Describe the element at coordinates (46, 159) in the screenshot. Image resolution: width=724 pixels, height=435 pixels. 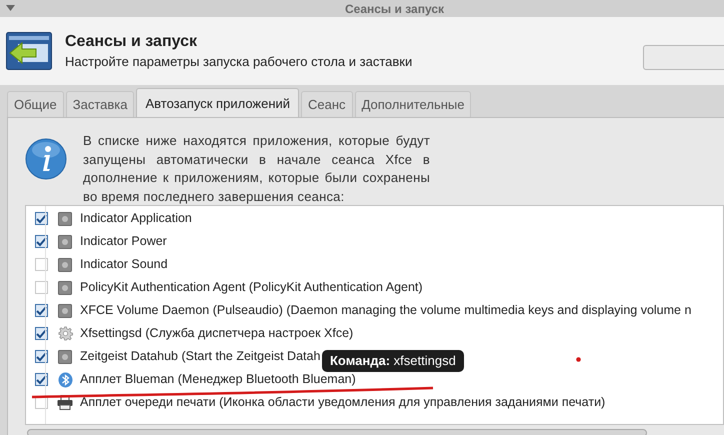
I see `info-icon` at that location.